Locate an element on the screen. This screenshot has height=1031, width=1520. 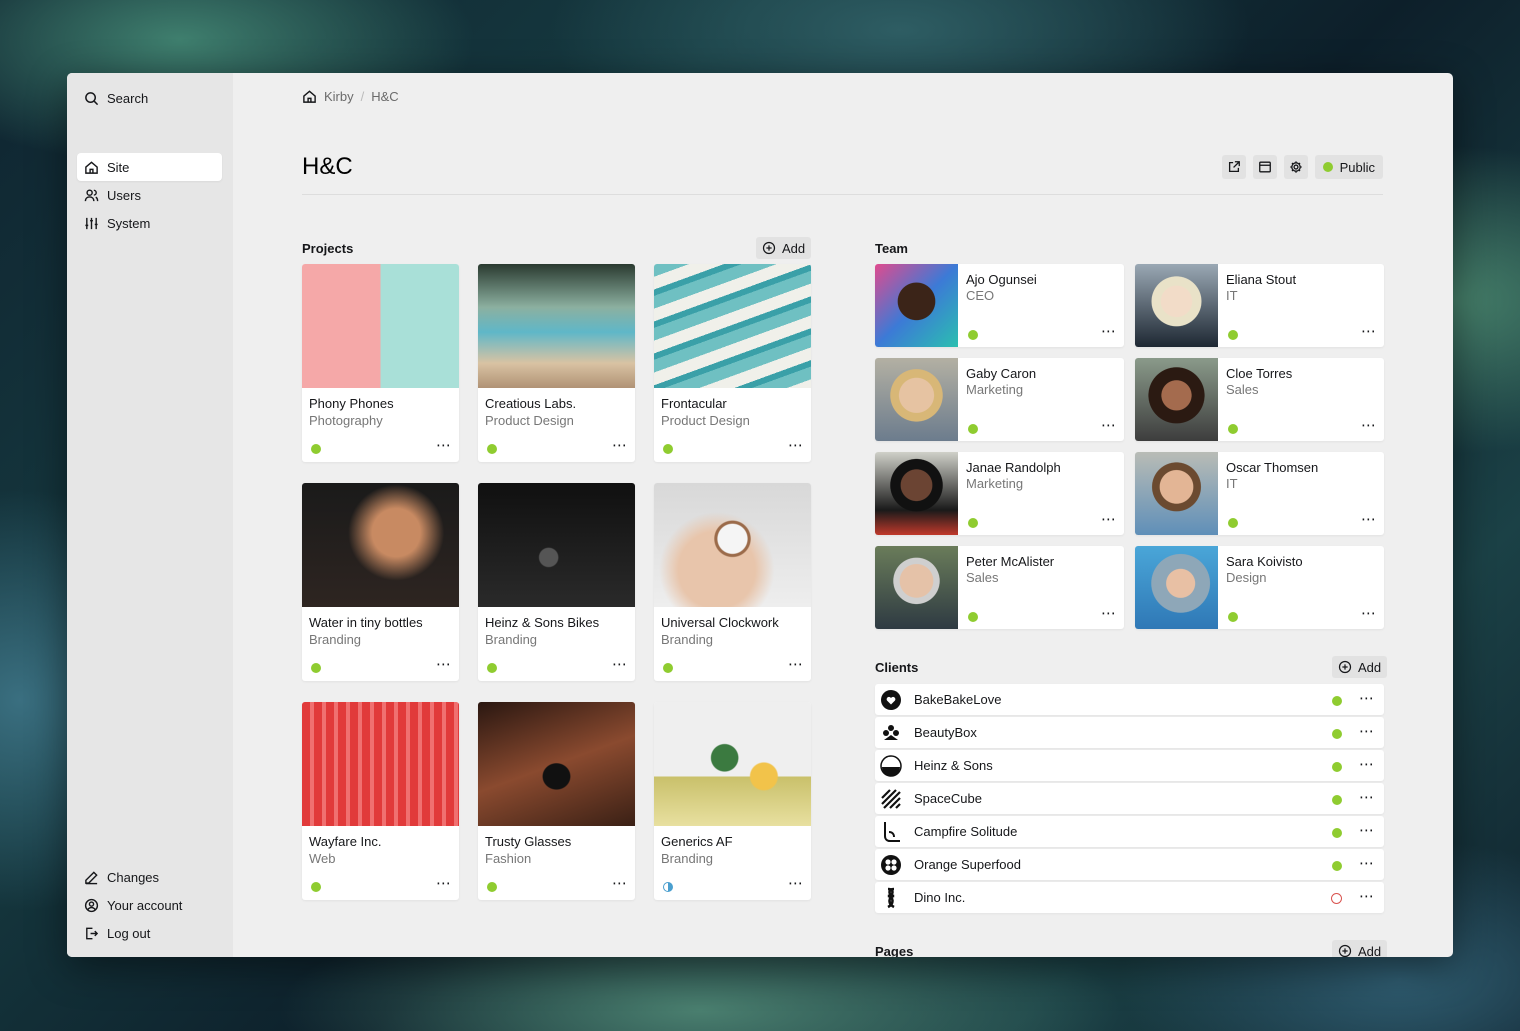
project-card: Generics AF Branding ⋯ is located at coordinates (732, 801).